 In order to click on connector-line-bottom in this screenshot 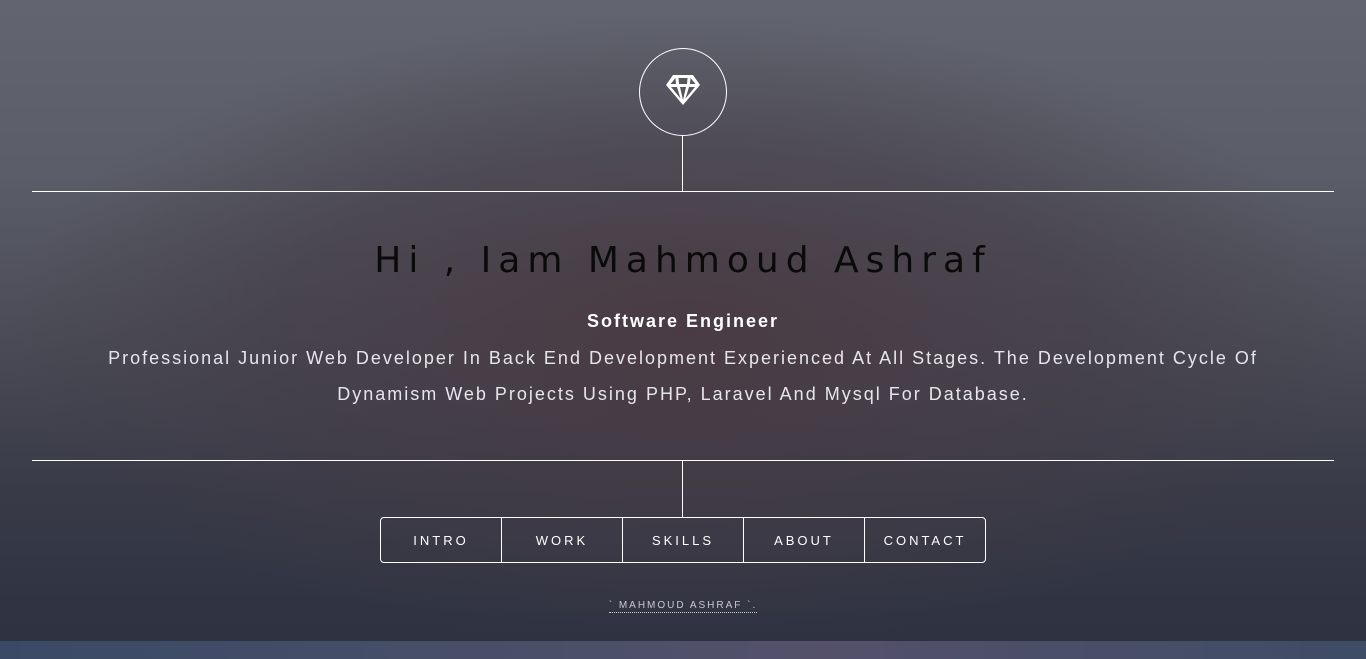, I will do `click(682, 489)`.